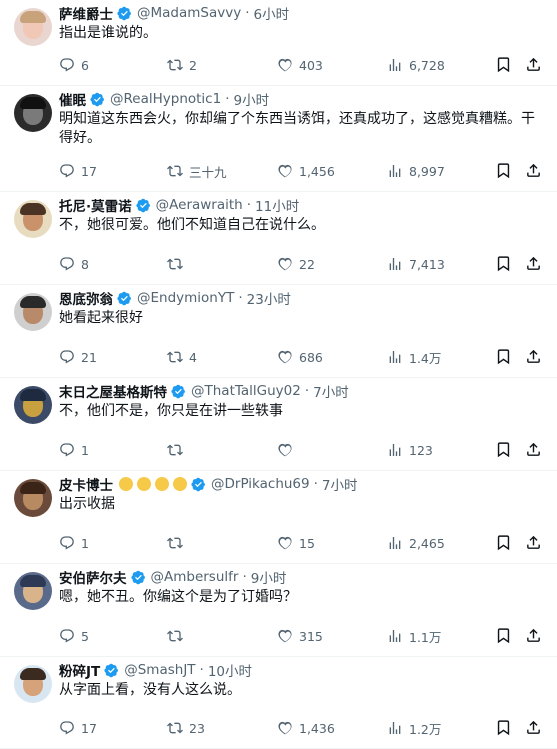  I want to click on reply-button: 5, so click(74, 636).